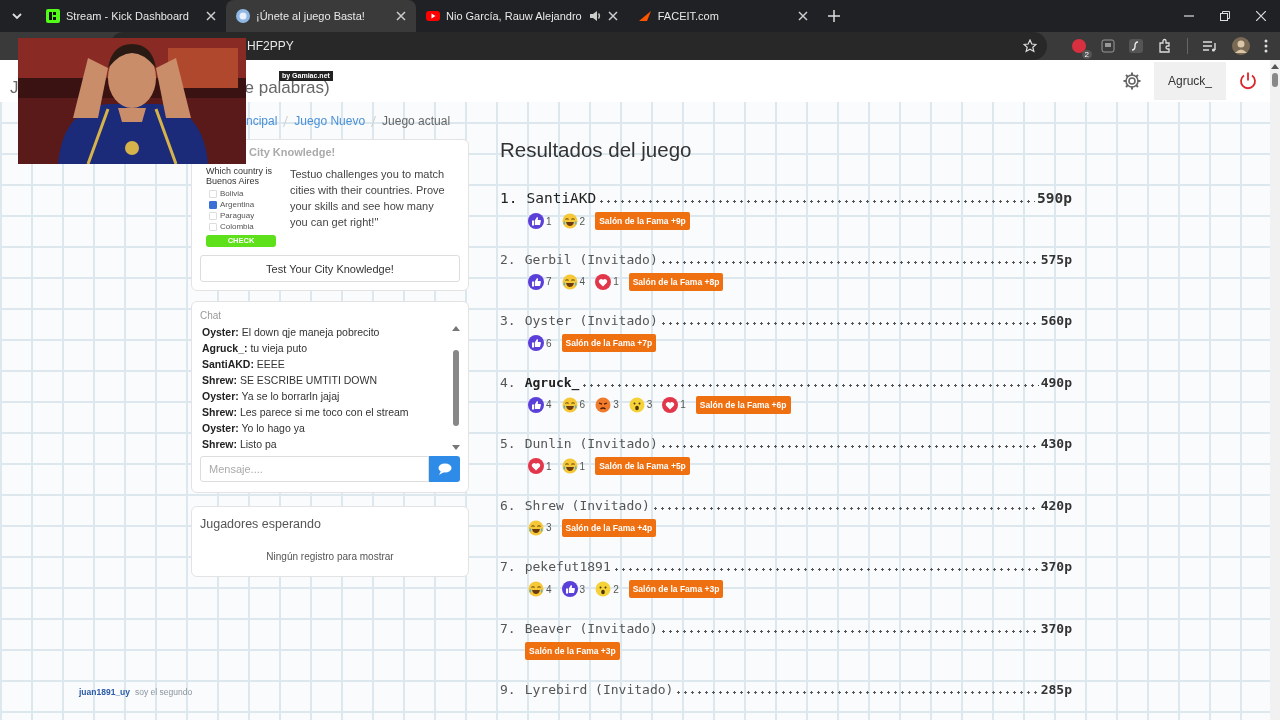 The width and height of the screenshot is (1280, 720). Describe the element at coordinates (368, 198) in the screenshot. I see `ad-text: Testuo challenges you to match cities with their countries. Prove your skills and see how many you can get right!"` at that location.